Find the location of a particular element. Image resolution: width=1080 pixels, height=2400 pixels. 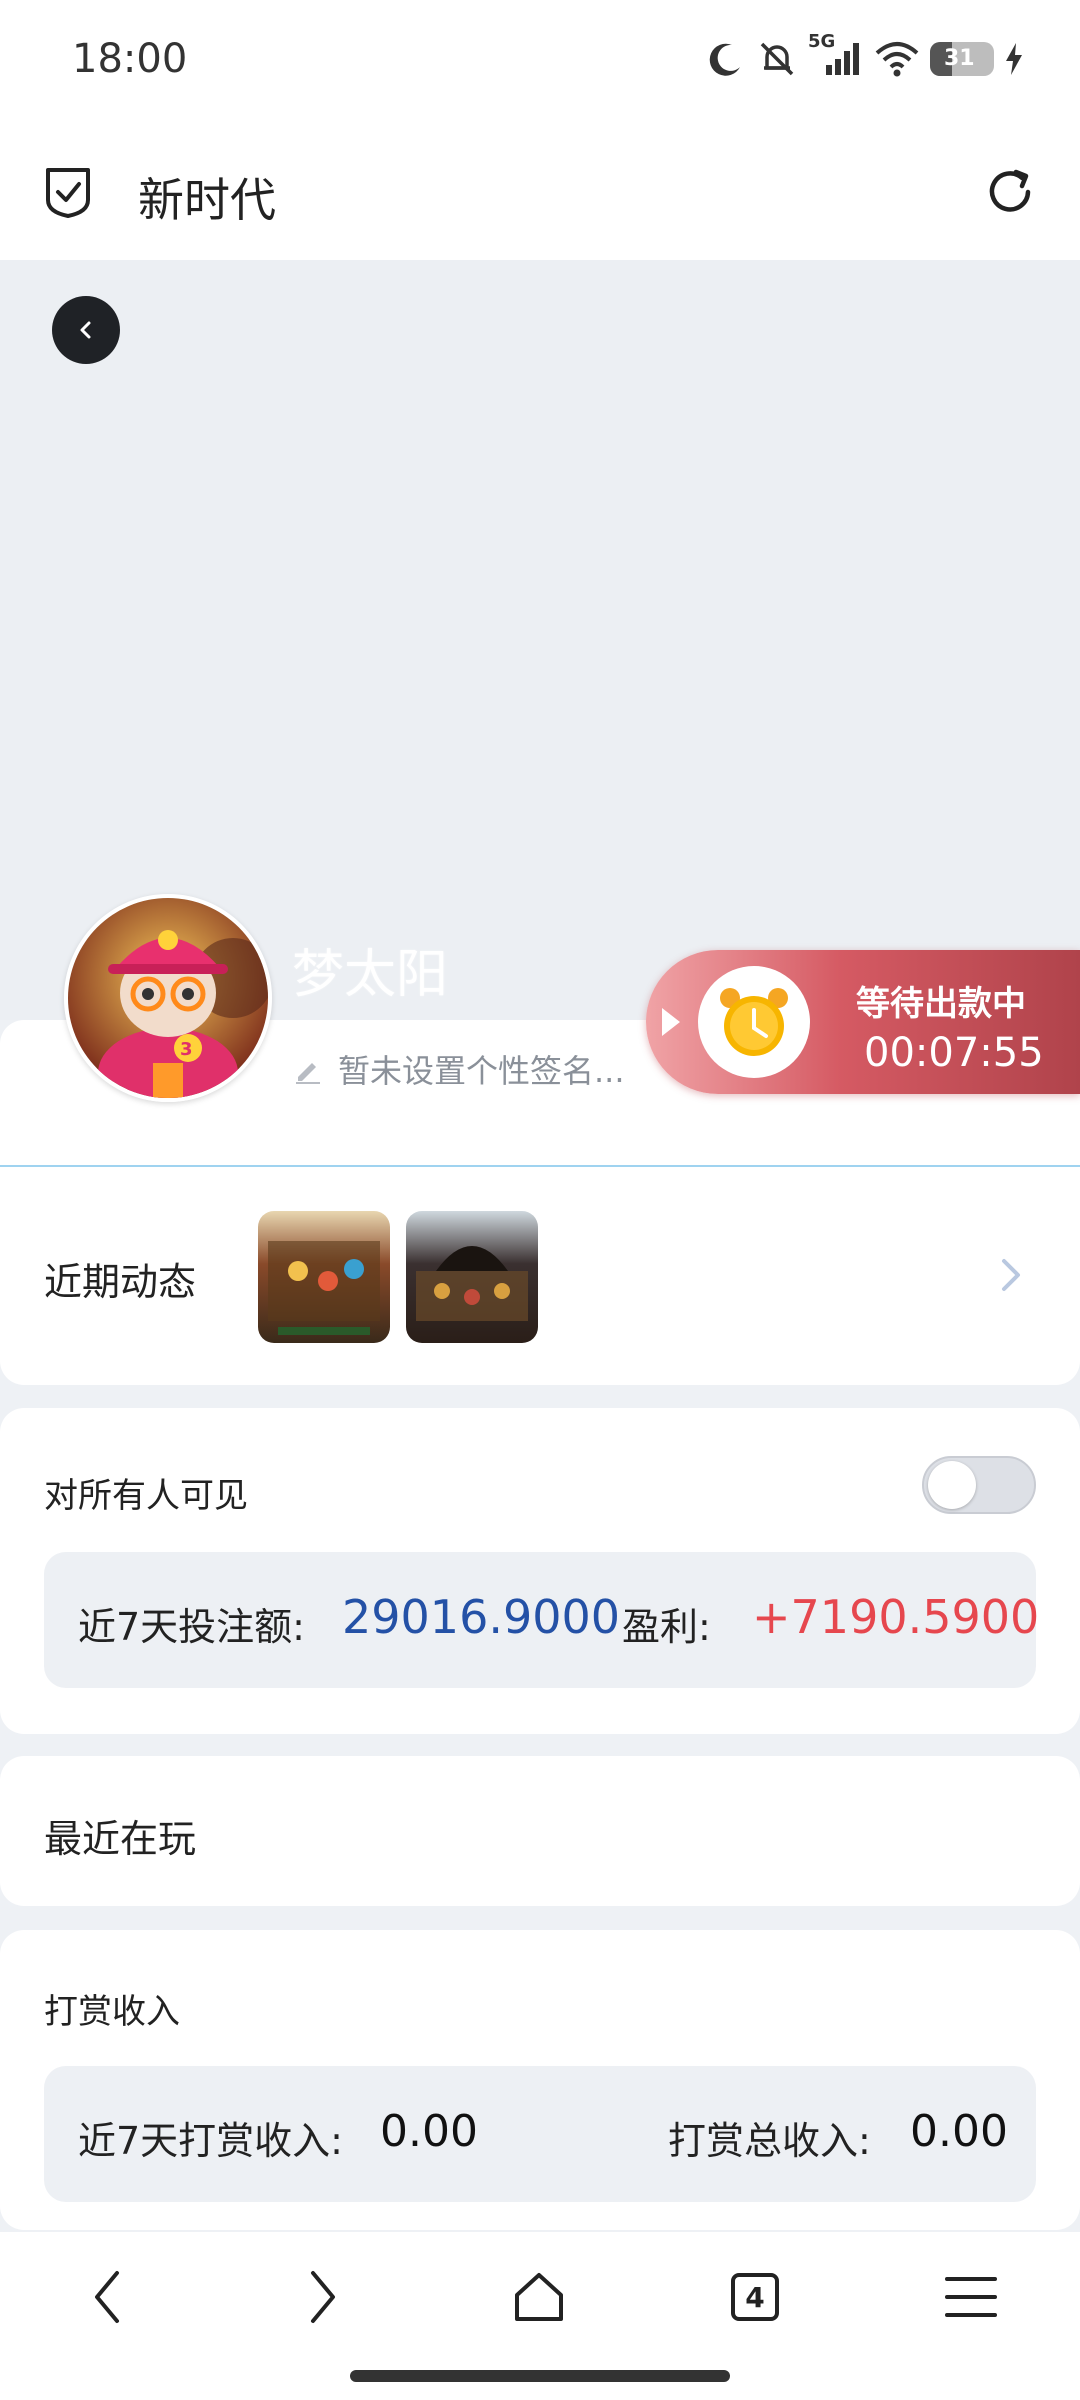

nav-menu-button is located at coordinates (971, 2297).